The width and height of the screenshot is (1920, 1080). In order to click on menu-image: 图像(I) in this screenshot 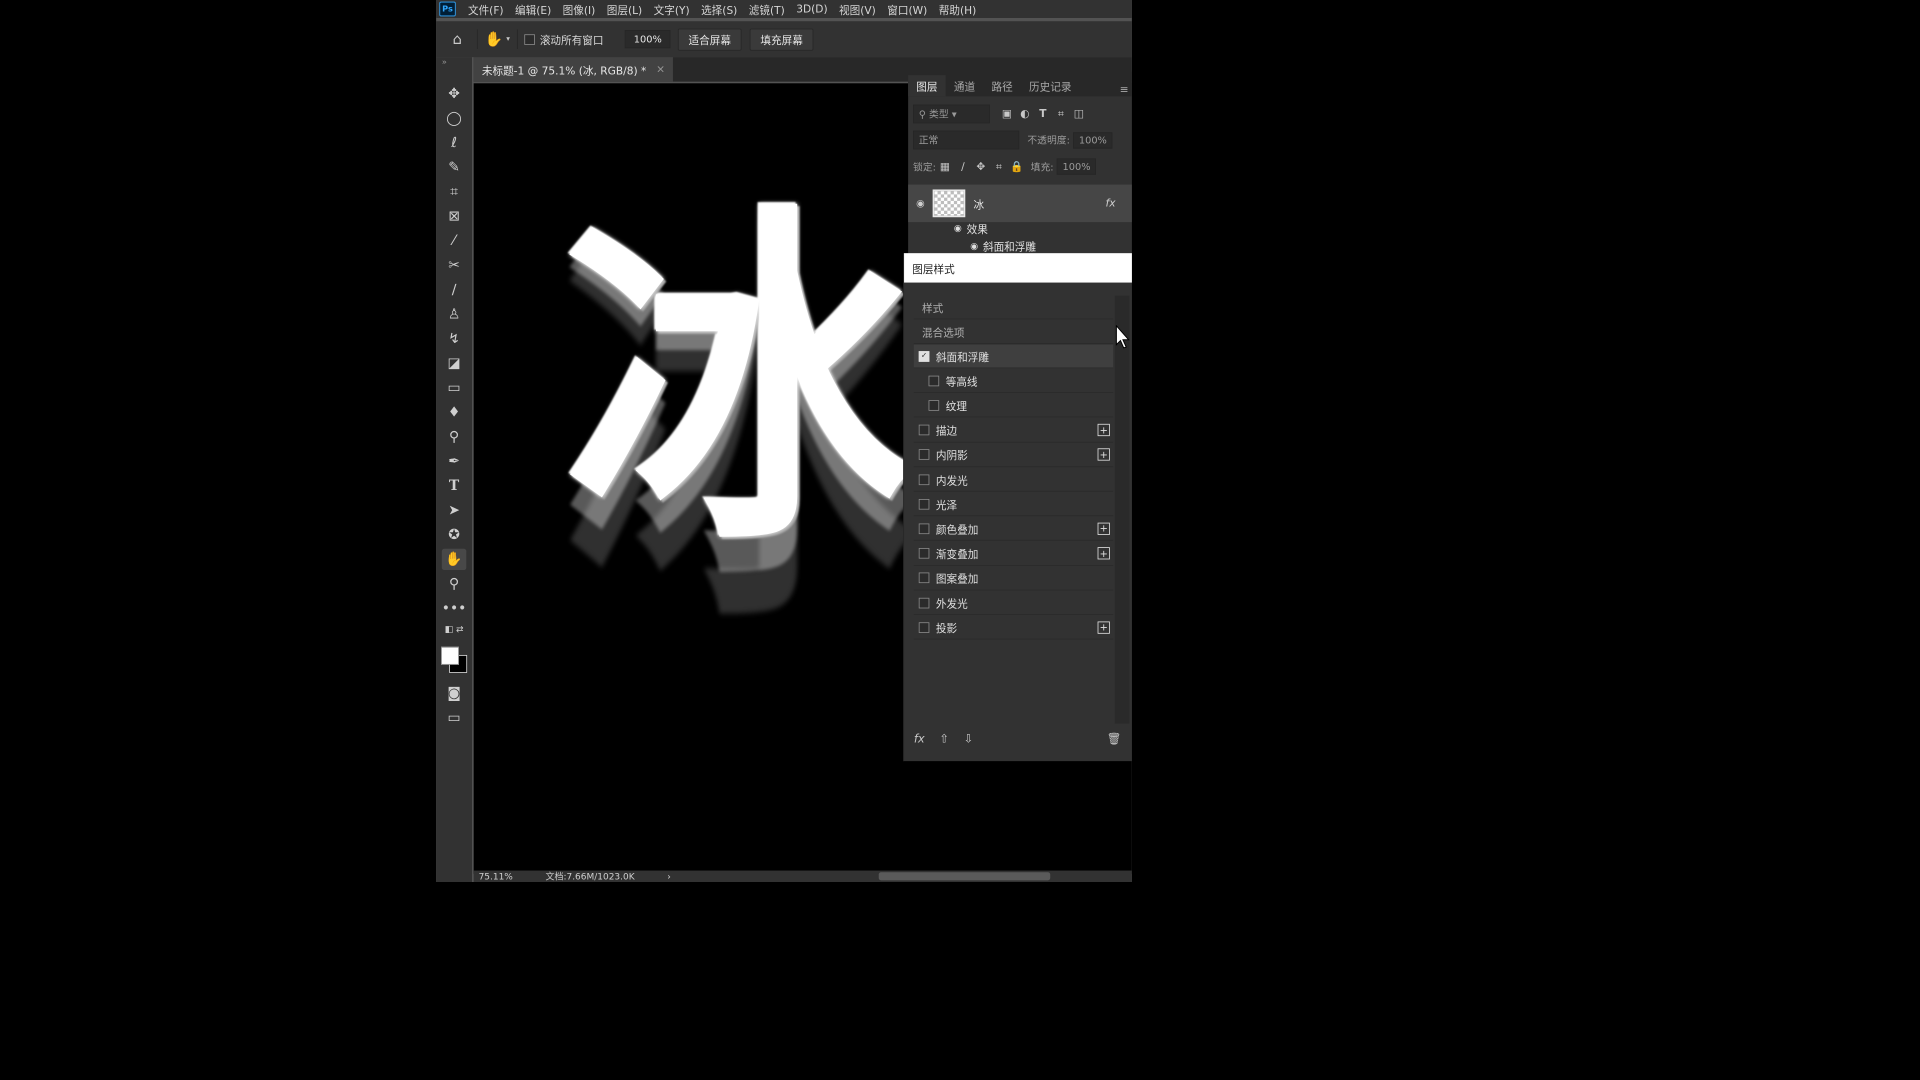, I will do `click(579, 9)`.